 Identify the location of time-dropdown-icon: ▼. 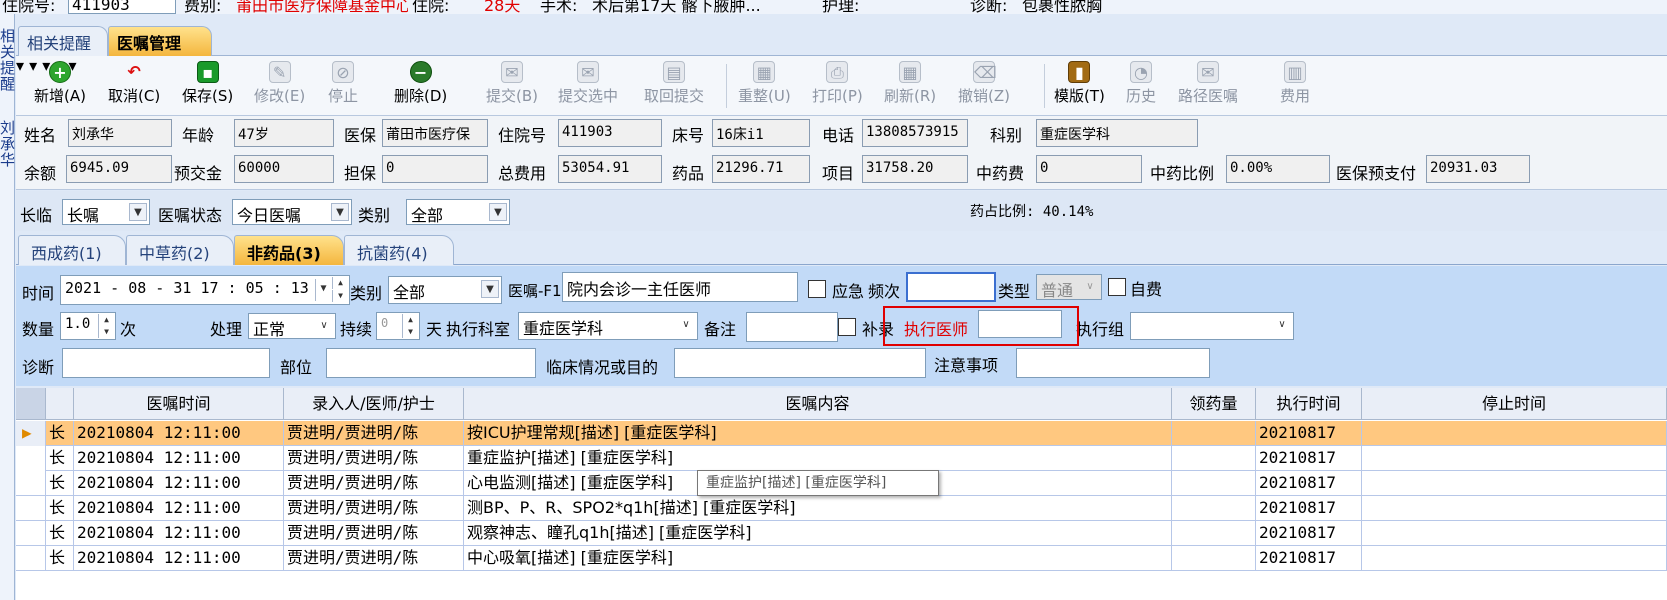
(323, 290).